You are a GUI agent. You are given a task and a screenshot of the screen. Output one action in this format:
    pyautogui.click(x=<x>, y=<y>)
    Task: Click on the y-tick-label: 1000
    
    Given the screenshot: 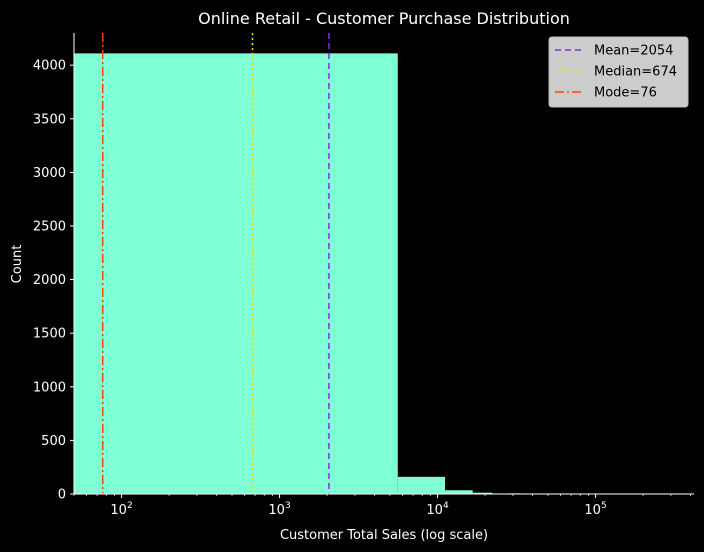 What is the action you would take?
    pyautogui.click(x=49, y=387)
    